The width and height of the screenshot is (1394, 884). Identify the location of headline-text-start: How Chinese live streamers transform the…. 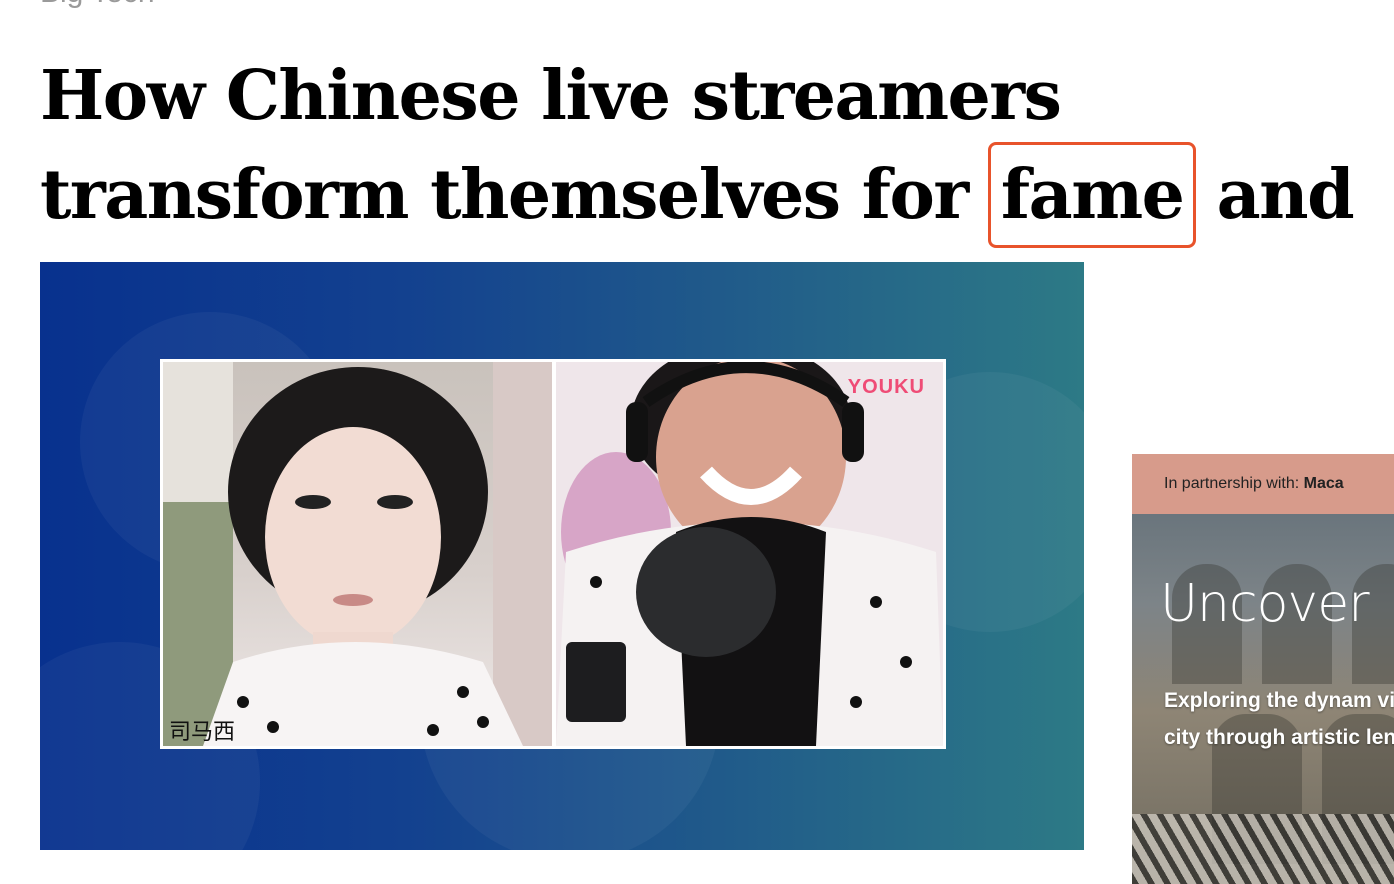
(551, 145).